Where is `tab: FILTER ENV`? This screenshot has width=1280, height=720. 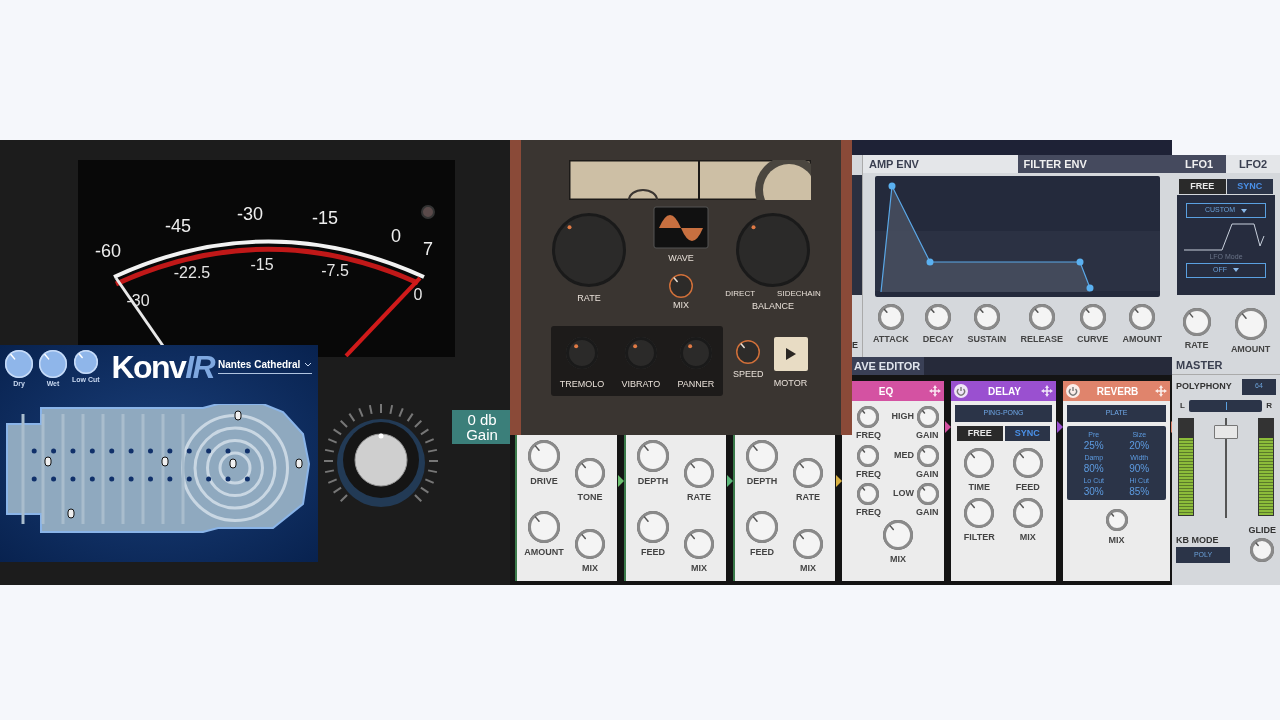 tab: FILTER ENV is located at coordinates (1094, 164).